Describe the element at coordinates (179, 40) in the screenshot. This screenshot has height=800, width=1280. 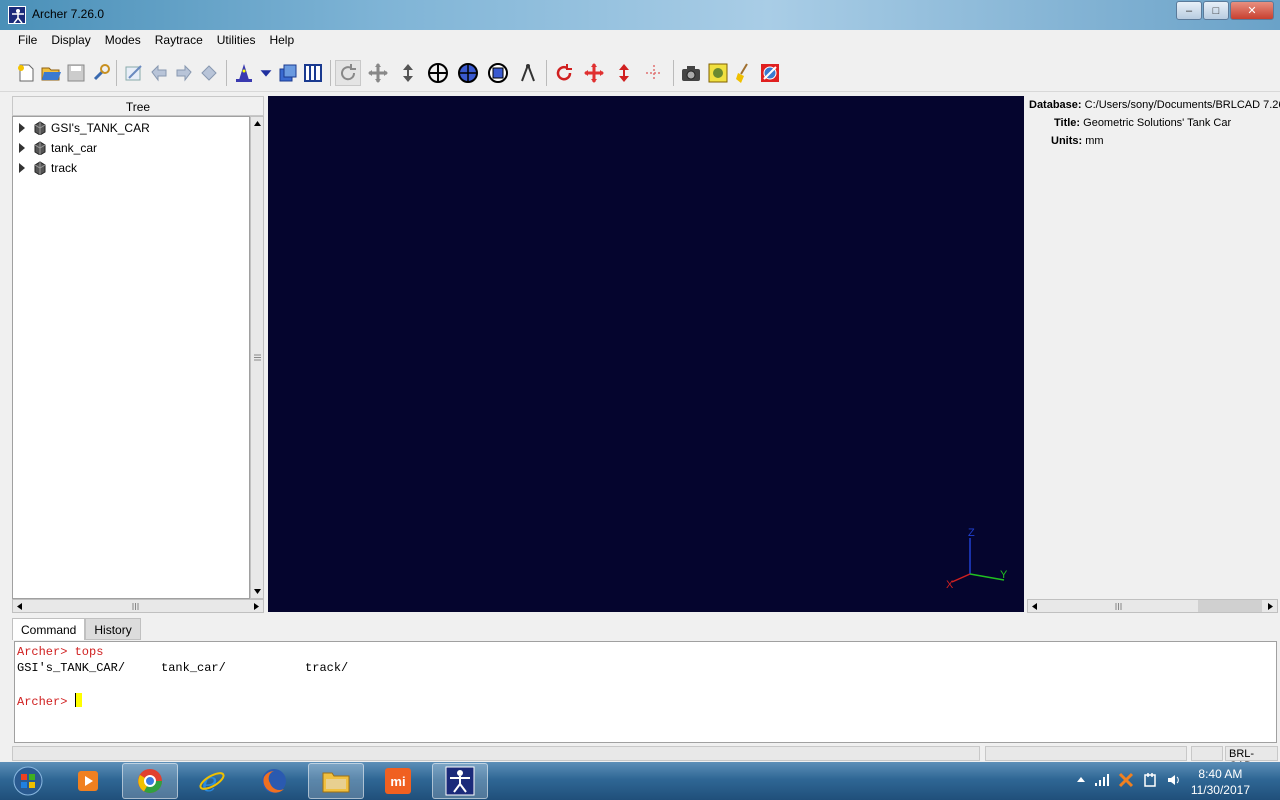
I see `menu-raytrace: Raytrace` at that location.